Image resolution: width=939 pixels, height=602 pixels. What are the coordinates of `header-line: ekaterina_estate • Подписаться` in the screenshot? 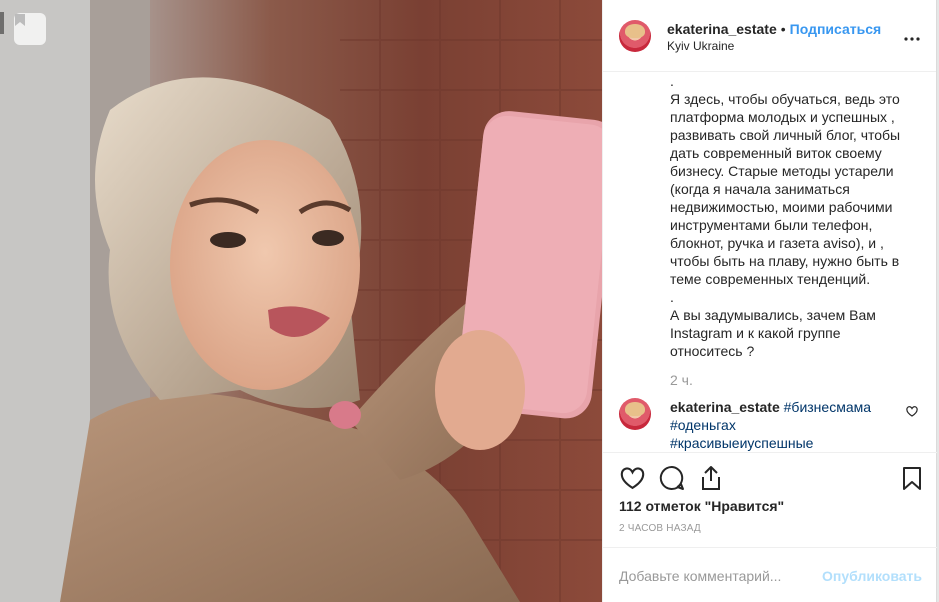 It's located at (774, 29).